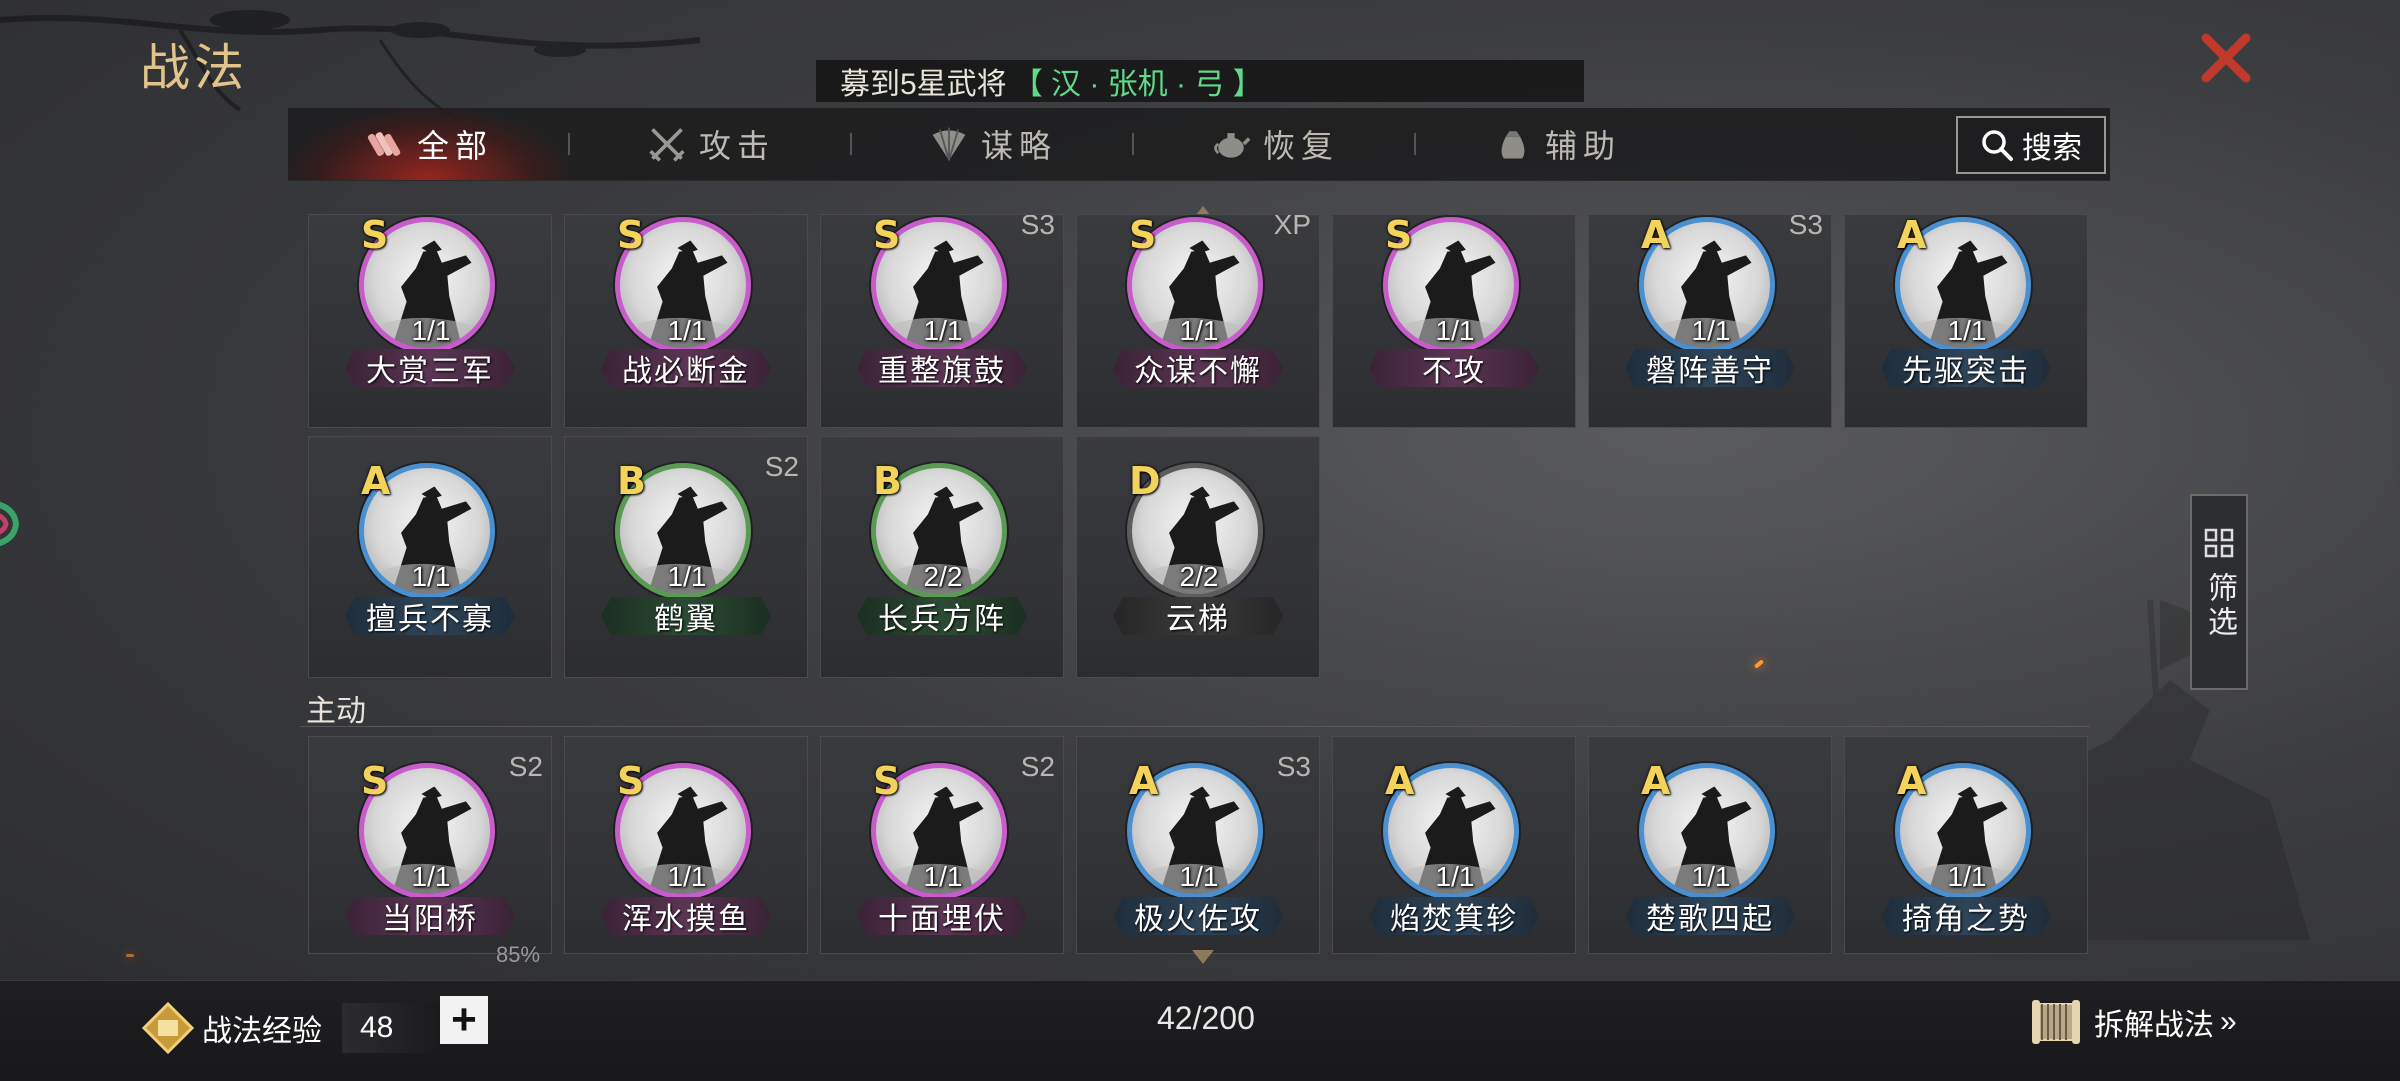  I want to click on exp-scroll-icon, so click(168, 1028).